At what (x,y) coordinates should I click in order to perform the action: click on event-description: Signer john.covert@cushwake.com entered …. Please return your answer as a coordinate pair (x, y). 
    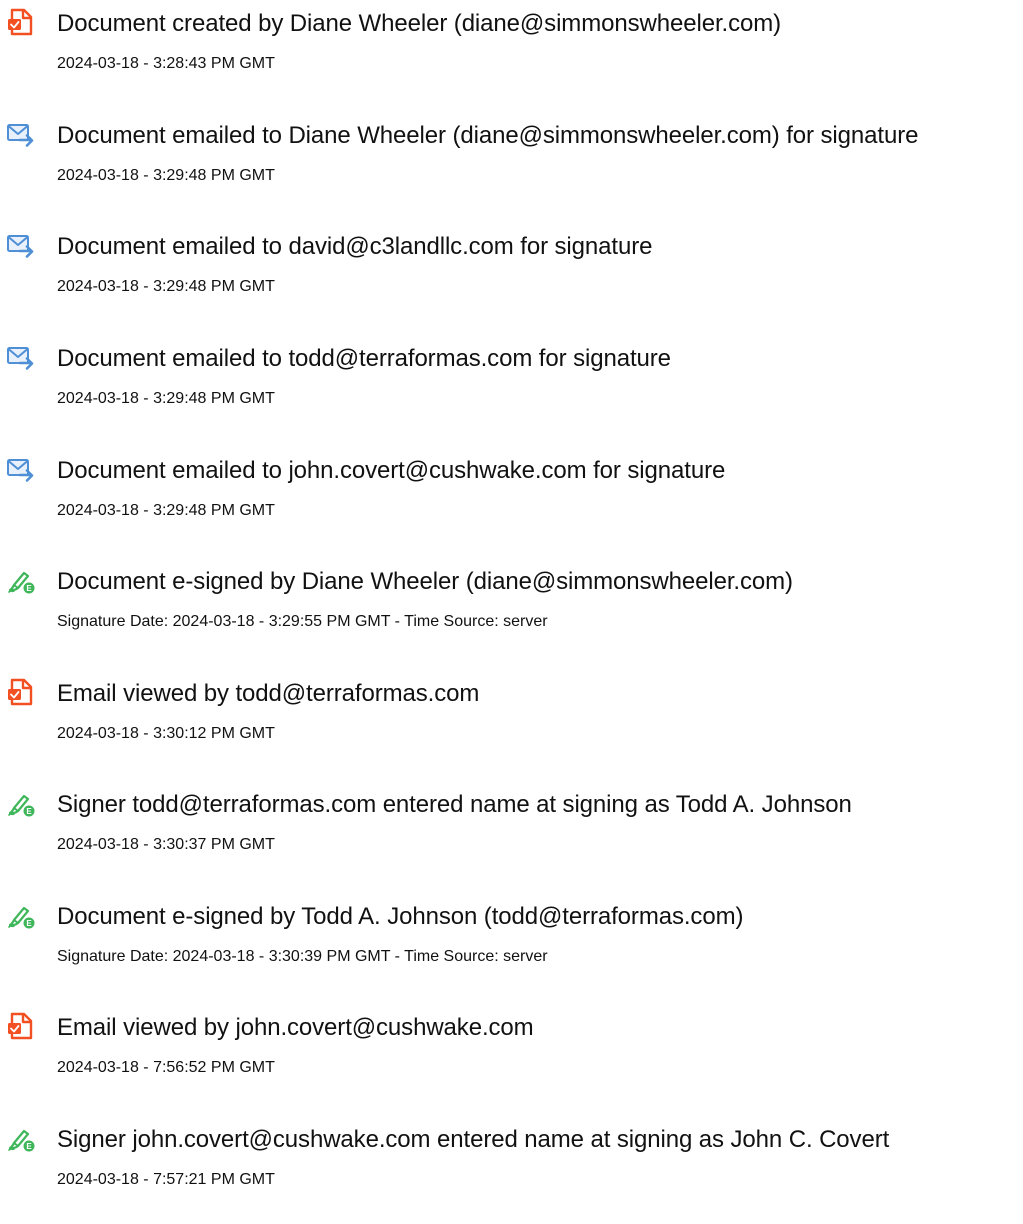
    Looking at the image, I should click on (473, 1139).